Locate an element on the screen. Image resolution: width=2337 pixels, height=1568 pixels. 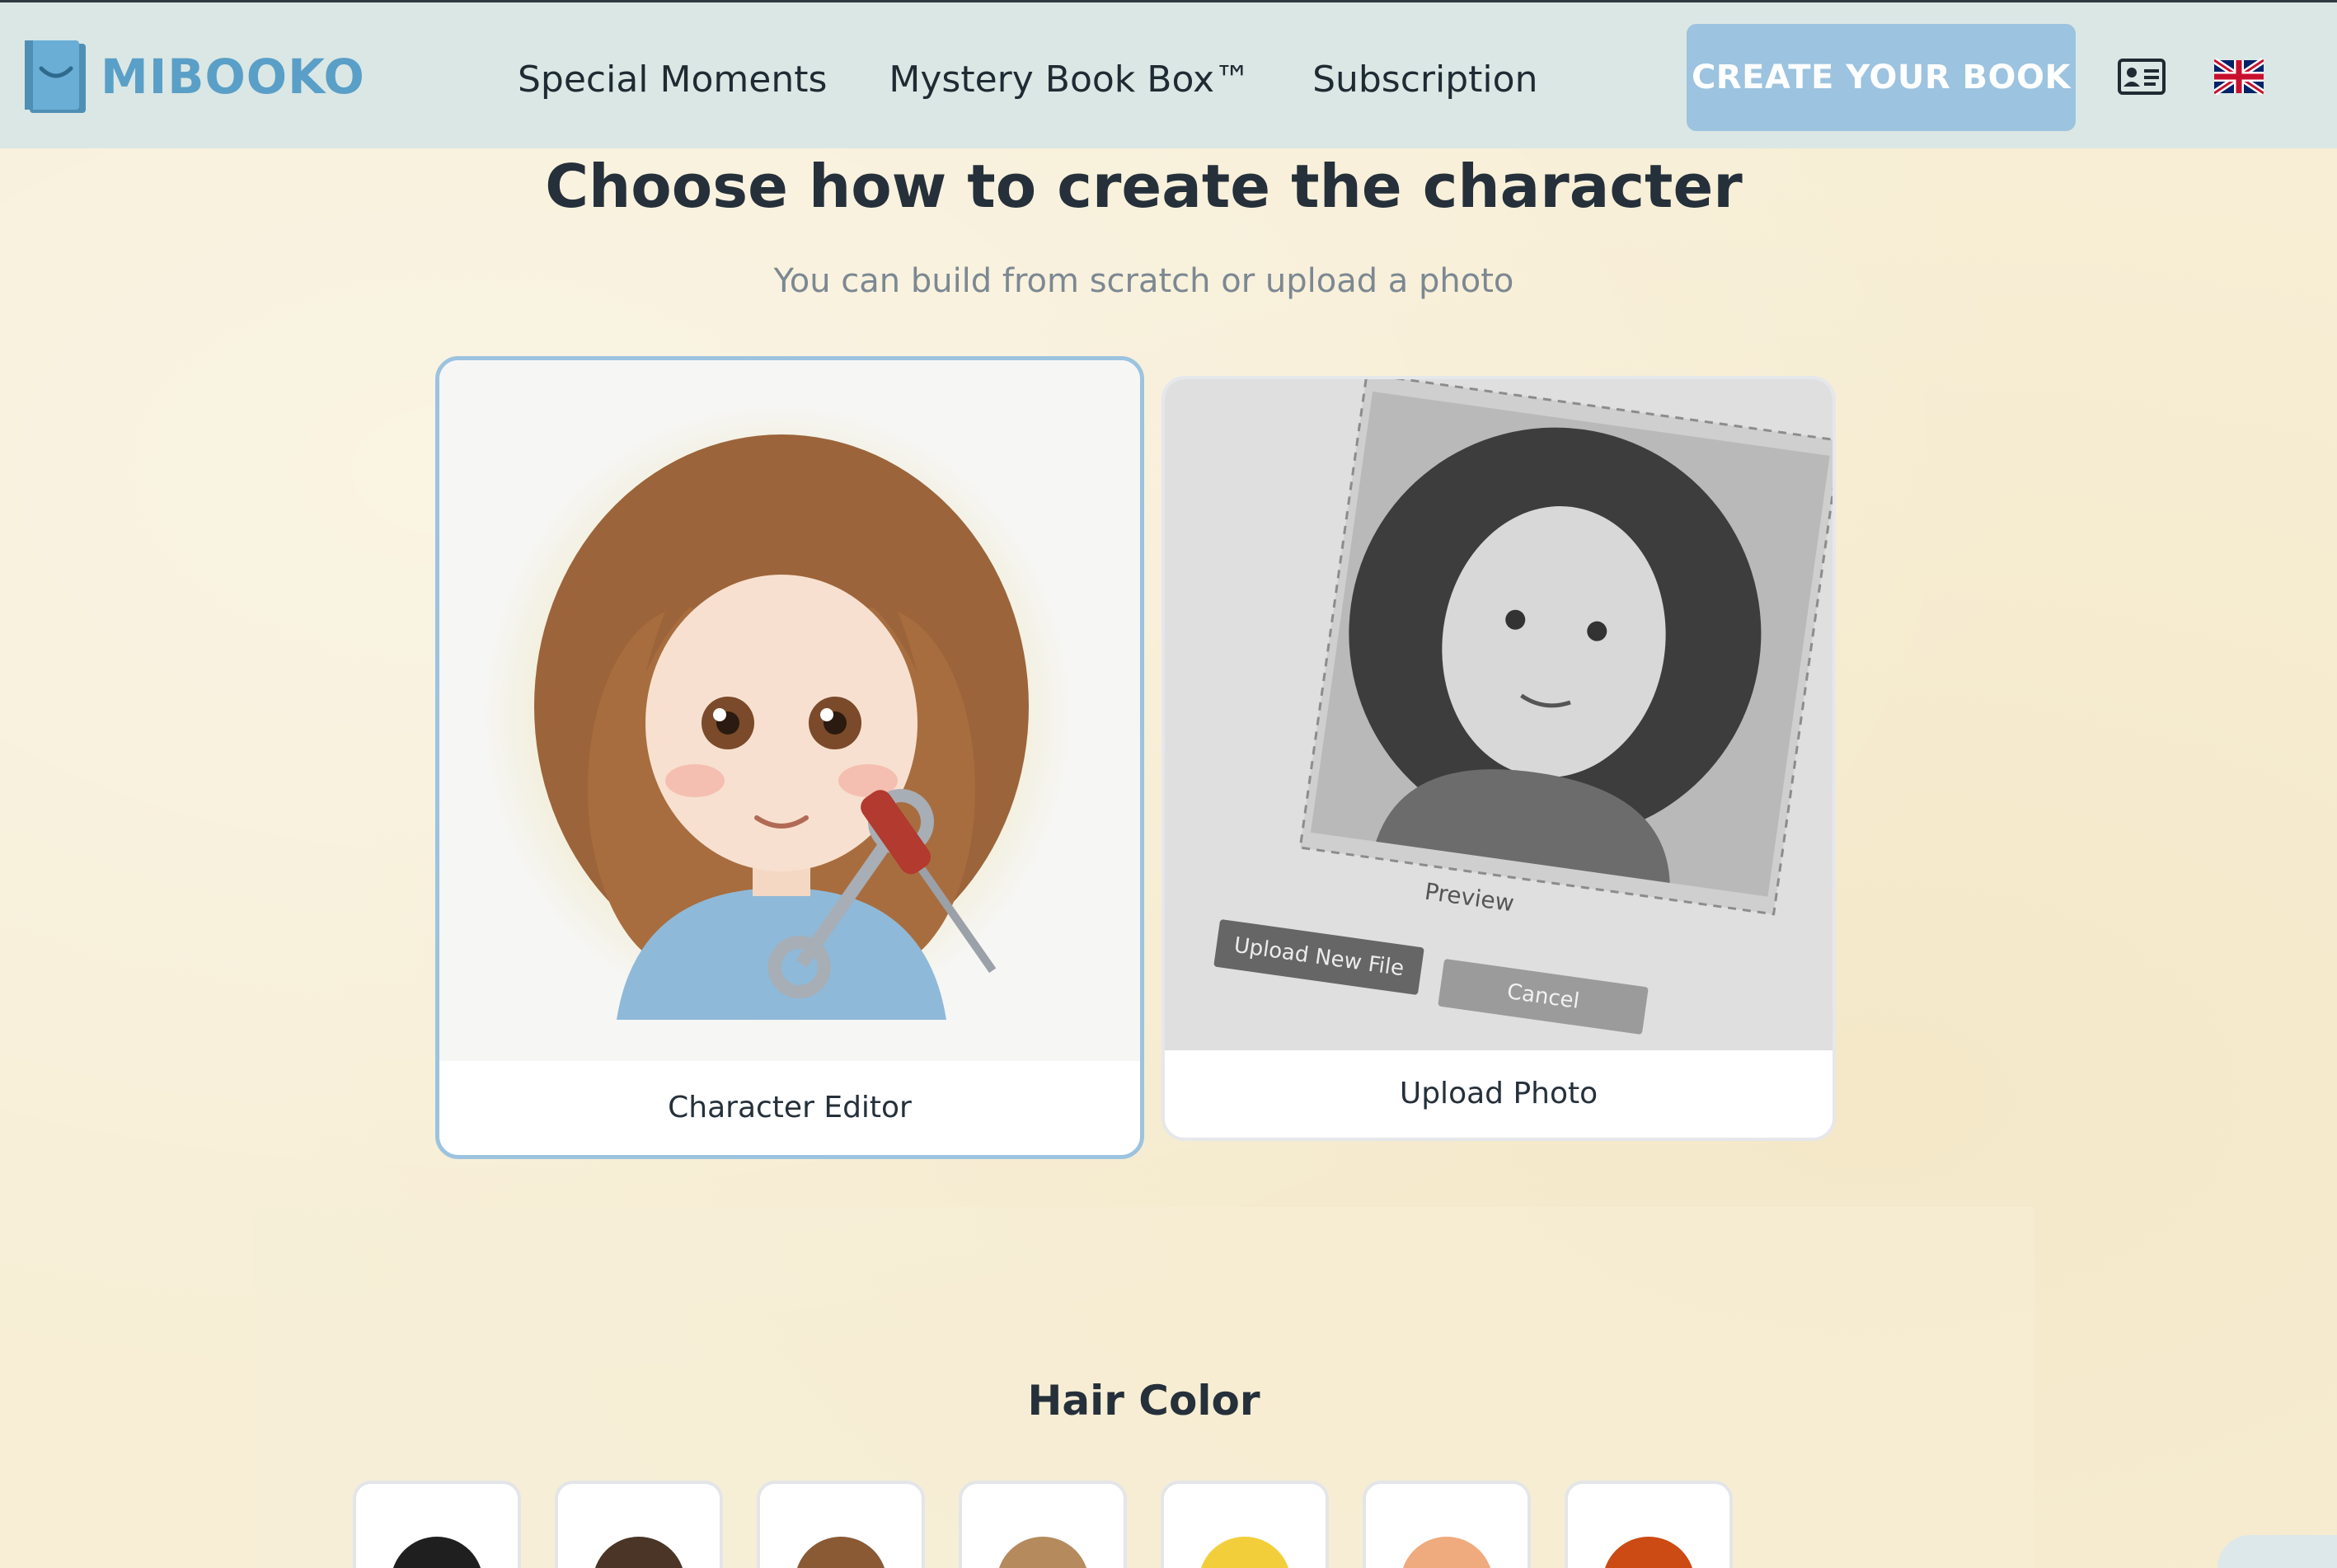
hair-swatch-black is located at coordinates (437, 1524).